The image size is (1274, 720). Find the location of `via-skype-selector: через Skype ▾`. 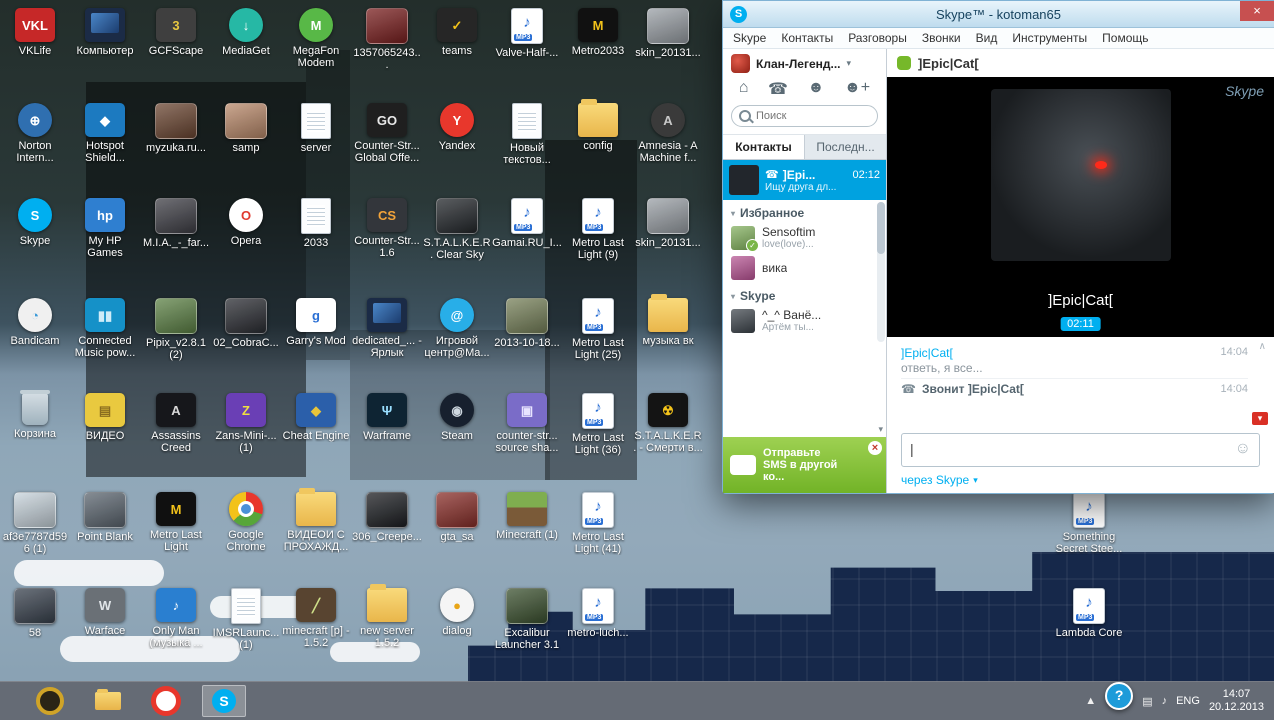

via-skype-selector: через Skype ▾ is located at coordinates (1080, 482).